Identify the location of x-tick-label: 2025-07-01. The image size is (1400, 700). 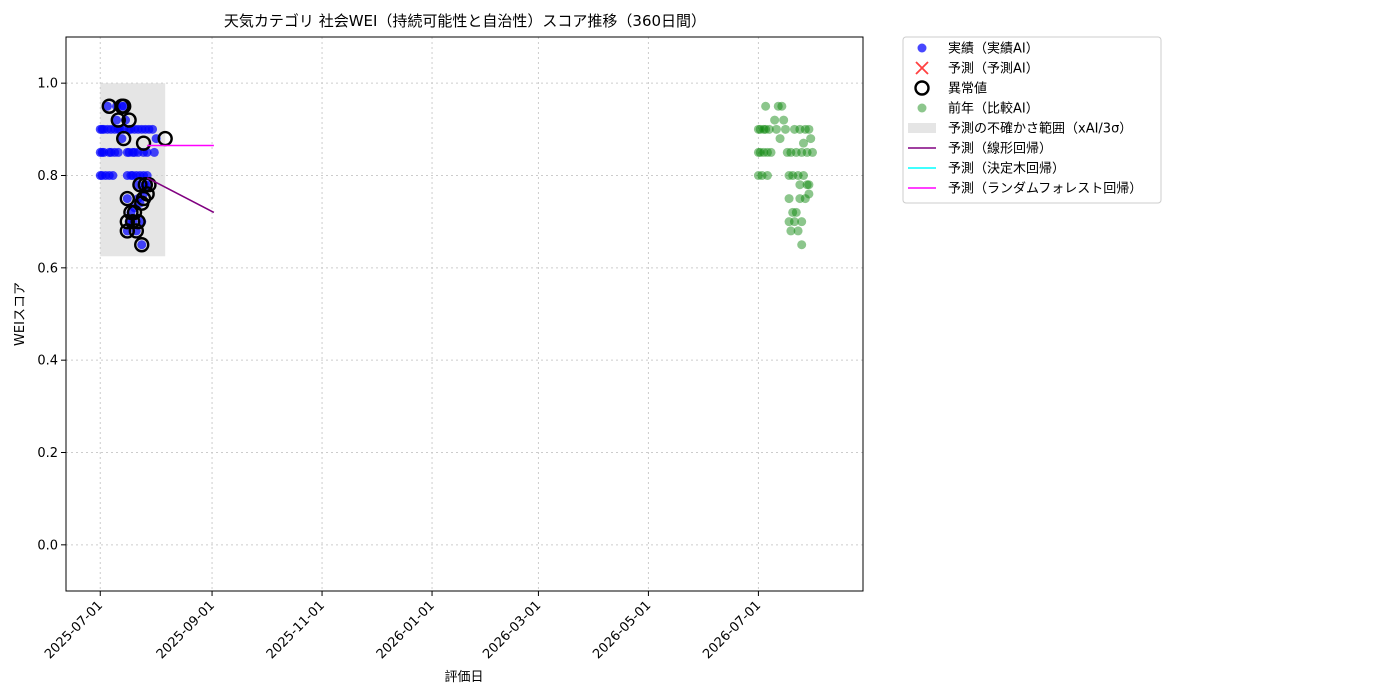
(74, 630).